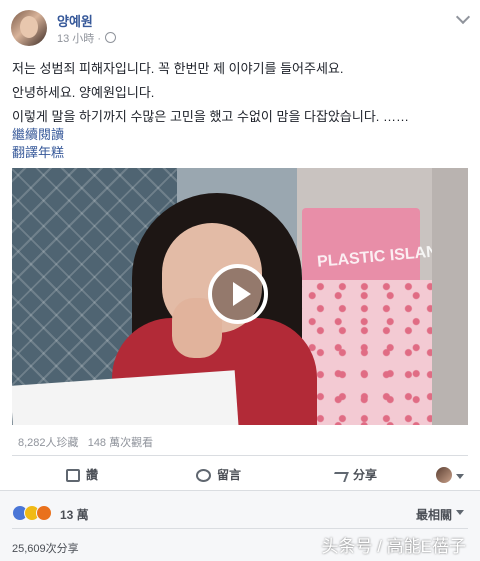  What do you see at coordinates (73, 475) in the screenshot?
I see `like-icon` at bounding box center [73, 475].